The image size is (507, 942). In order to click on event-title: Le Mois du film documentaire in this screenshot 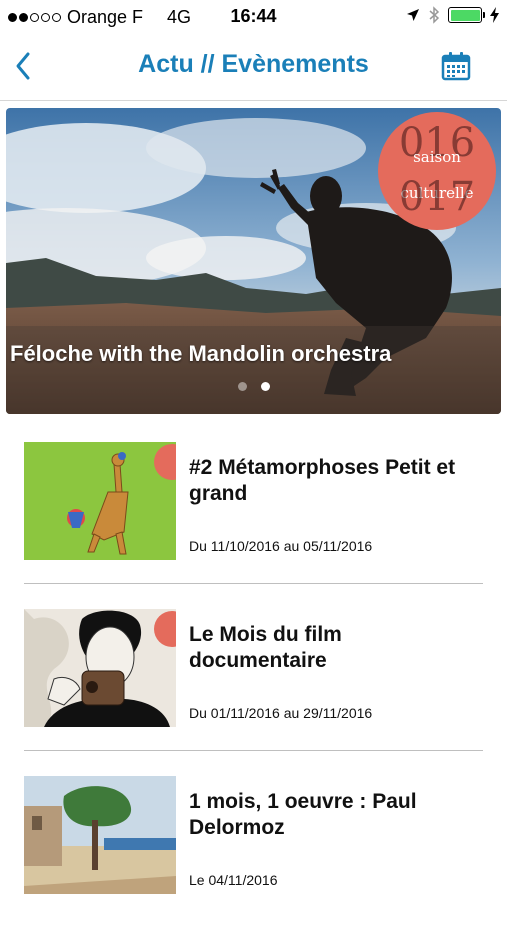, I will do `click(265, 647)`.